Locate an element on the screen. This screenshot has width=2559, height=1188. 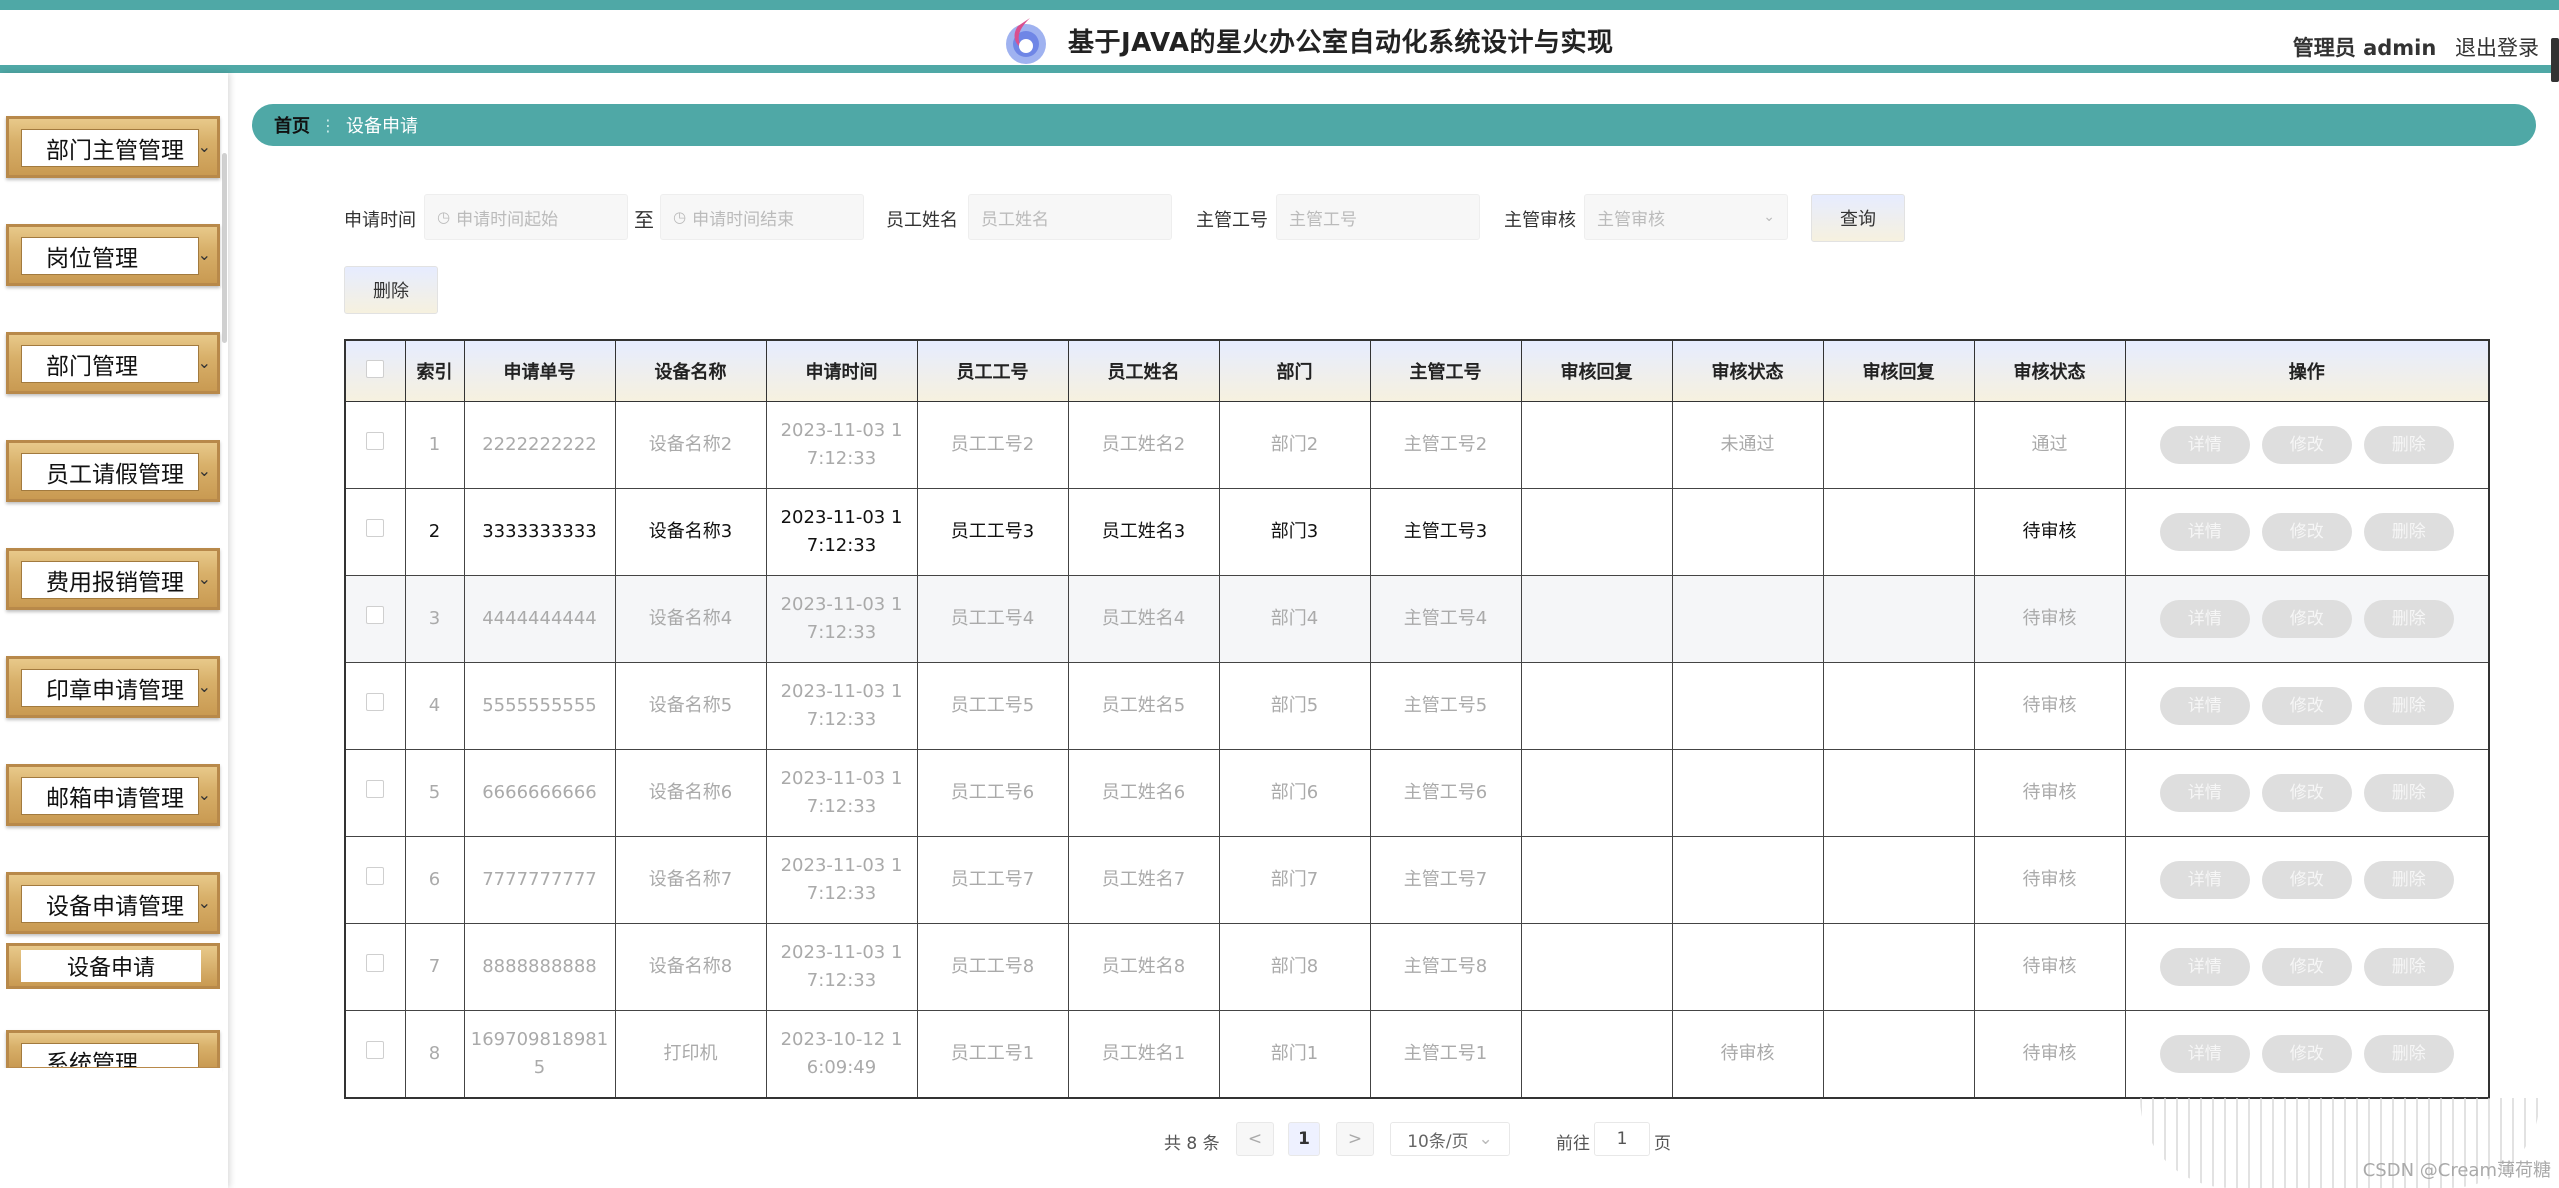
employee-name-input: 员工姓名 is located at coordinates (1070, 217).